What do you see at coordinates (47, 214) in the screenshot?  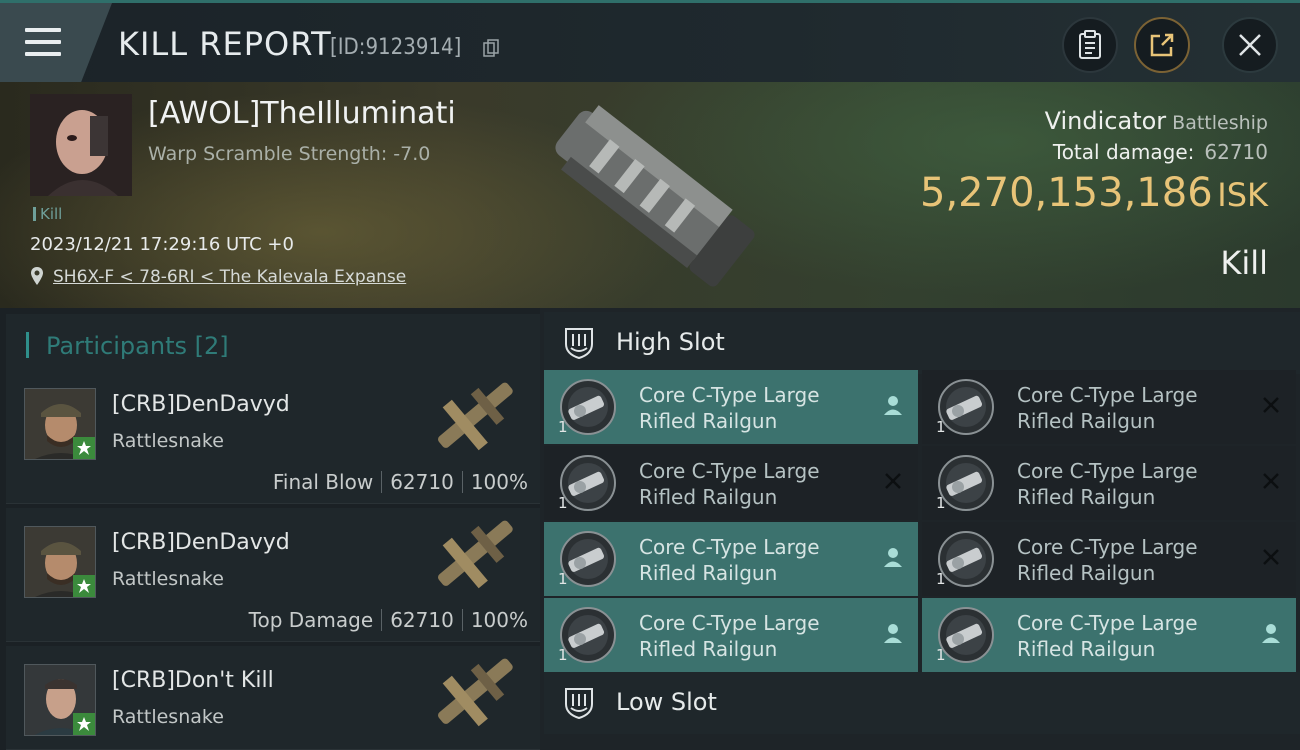 I see `kill-tag: Kill` at bounding box center [47, 214].